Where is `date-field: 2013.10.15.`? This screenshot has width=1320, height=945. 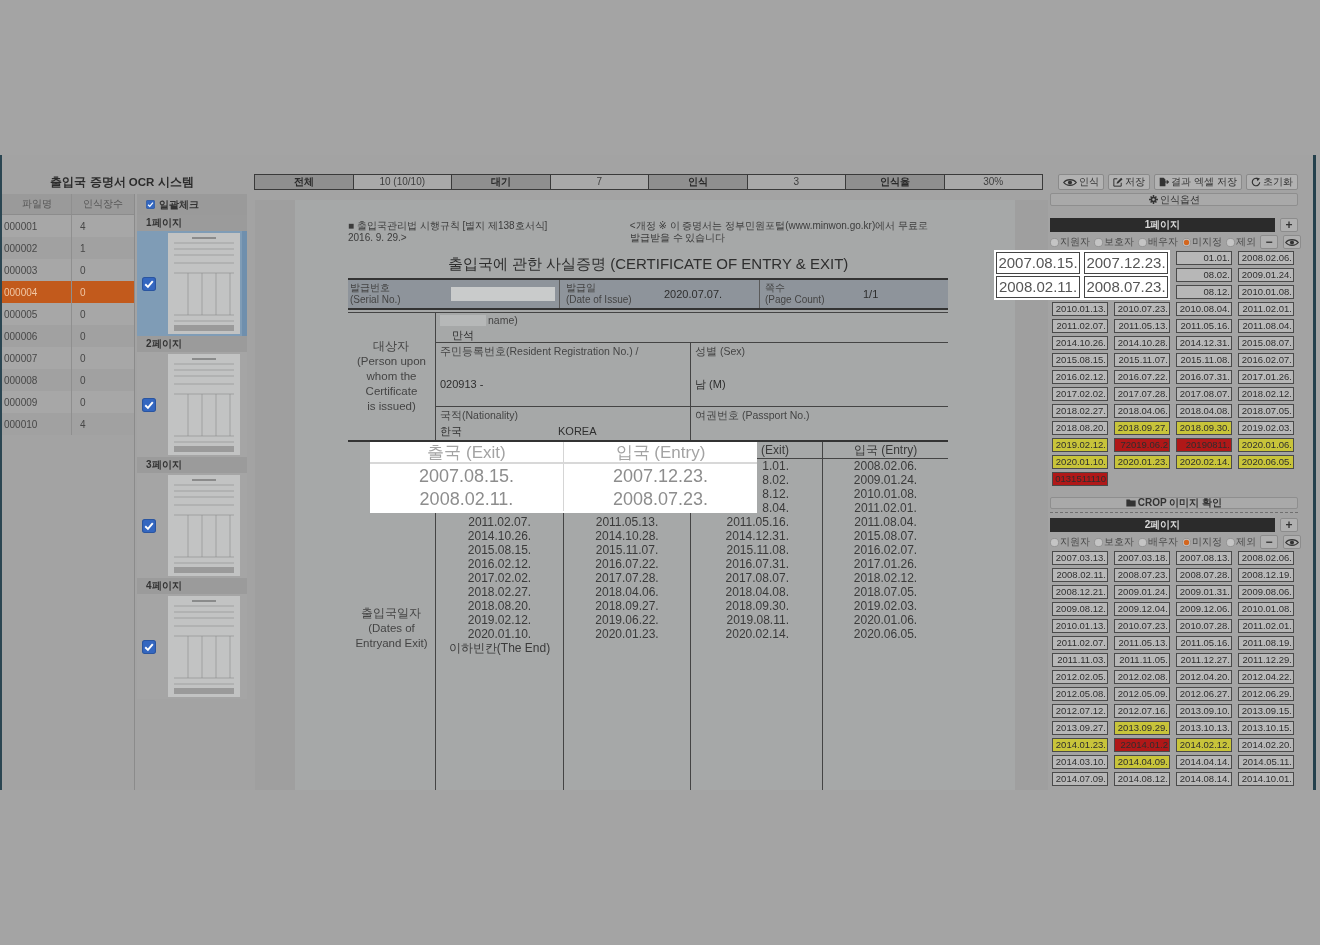
date-field: 2013.10.15. is located at coordinates (1266, 728).